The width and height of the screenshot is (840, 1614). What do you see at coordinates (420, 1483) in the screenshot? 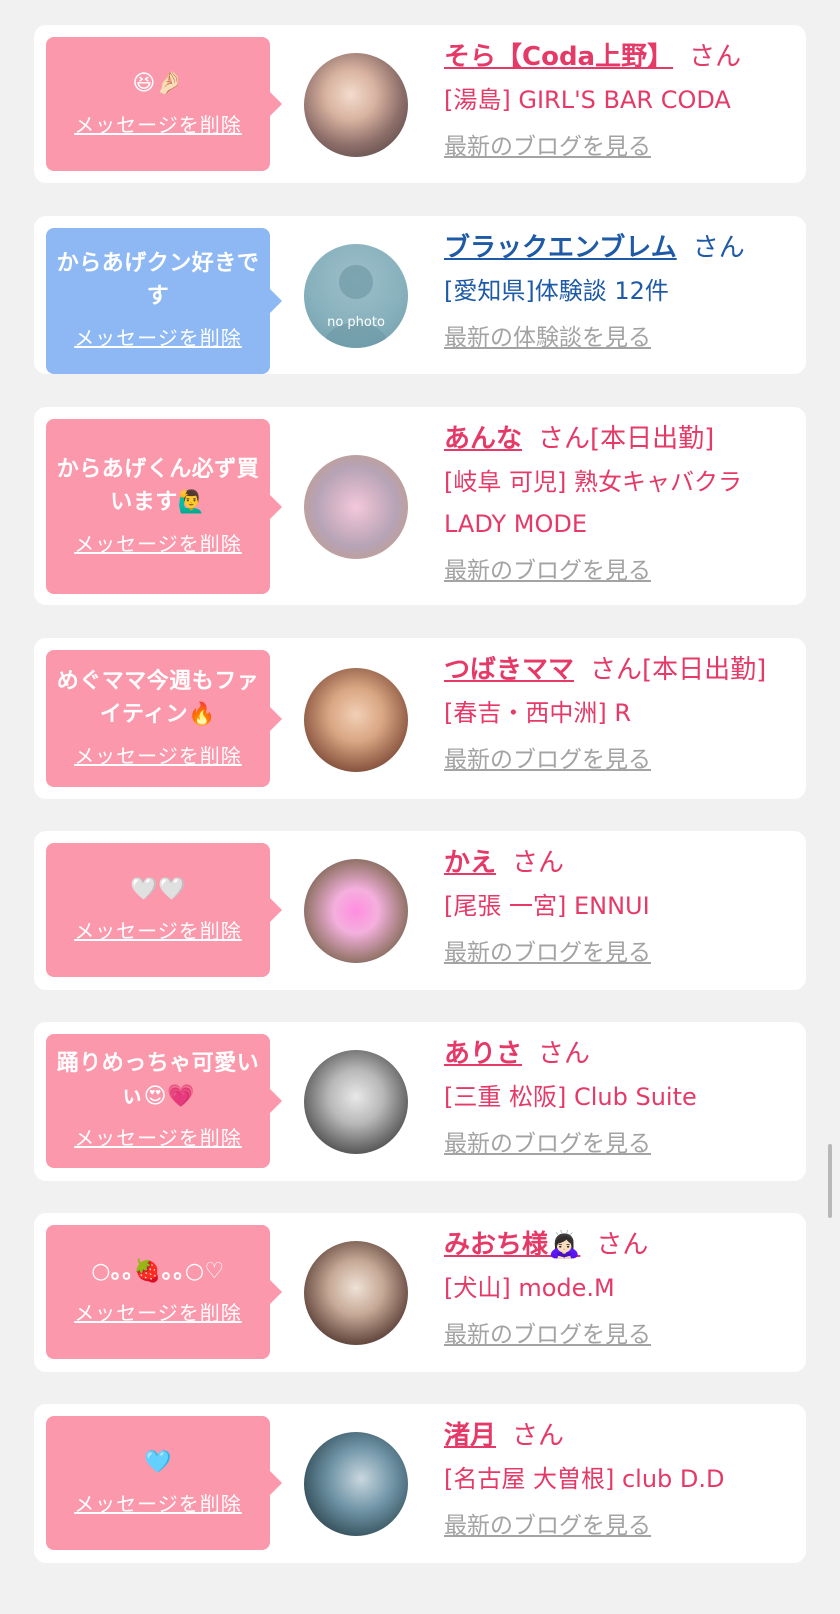
I see `message-card: 🩵 メッセージを削除 渚月 さん [名古屋 大曽根] club D.D 最新のブログを見る` at bounding box center [420, 1483].